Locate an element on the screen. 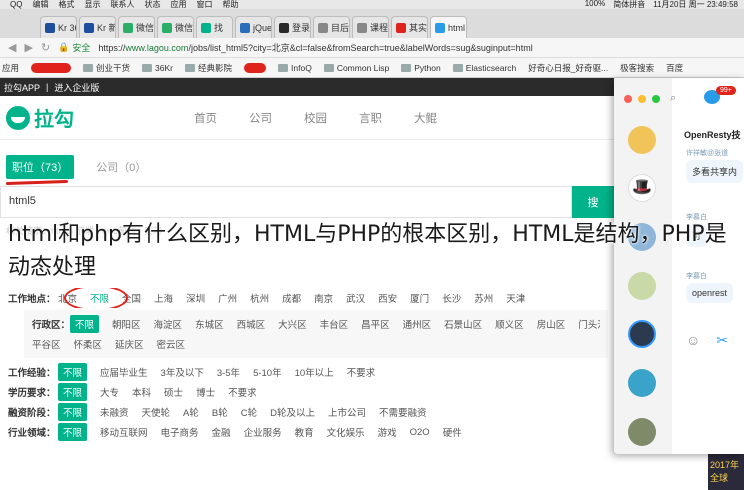  menu-apps: 应用 is located at coordinates (178, 4).